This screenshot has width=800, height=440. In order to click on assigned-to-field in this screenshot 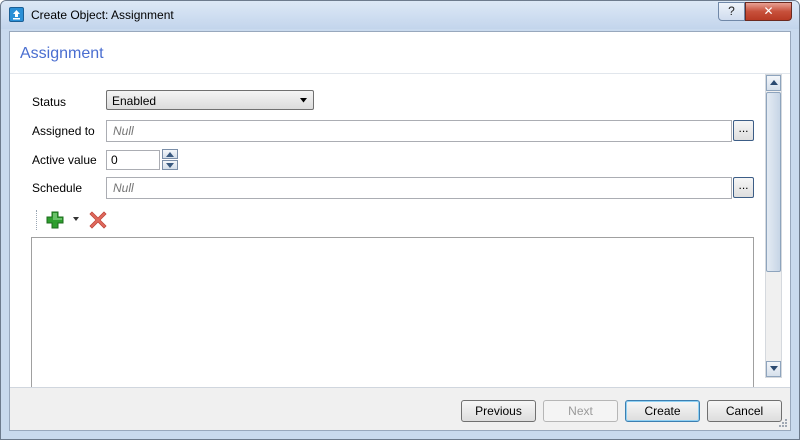, I will do `click(419, 131)`.